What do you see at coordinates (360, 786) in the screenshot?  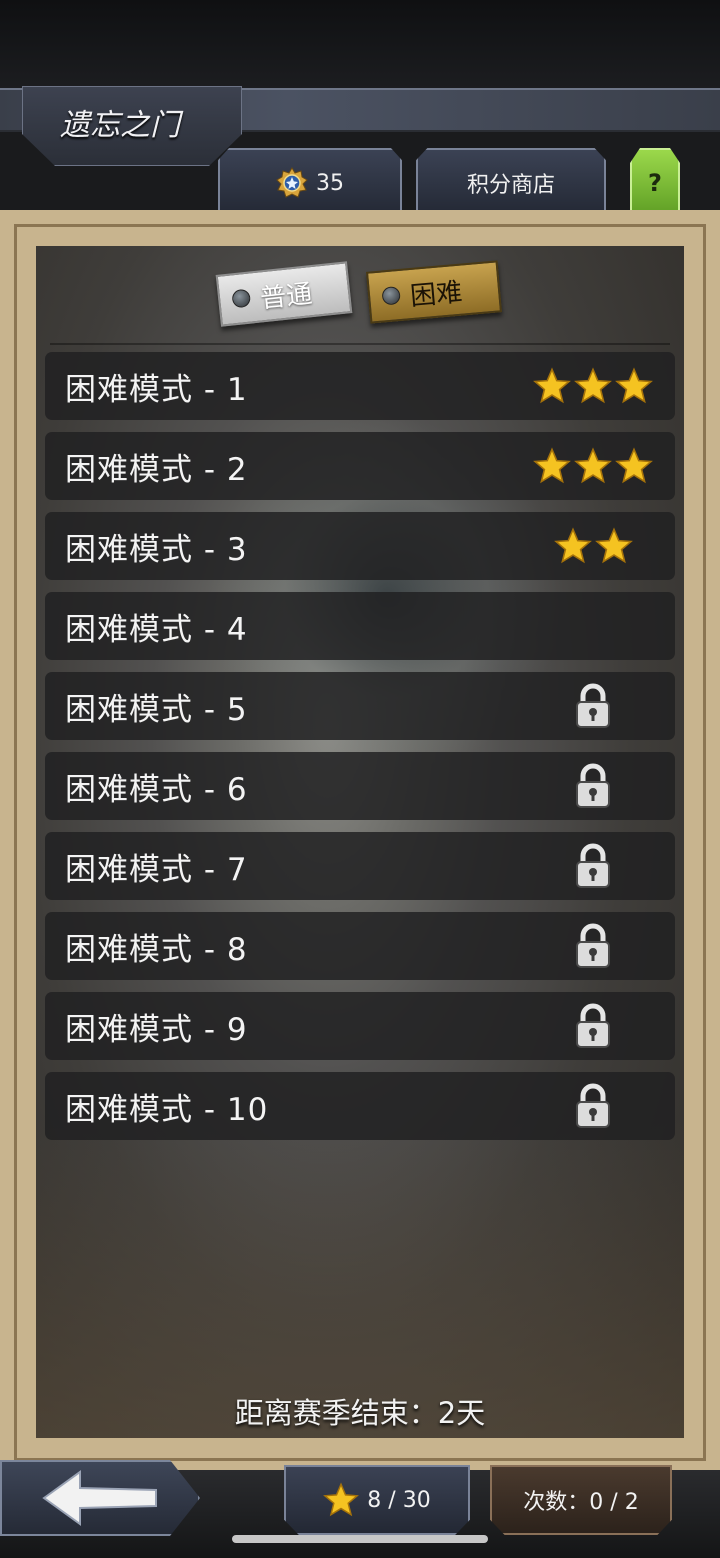 I see `level-row: 困难模式 - 6` at bounding box center [360, 786].